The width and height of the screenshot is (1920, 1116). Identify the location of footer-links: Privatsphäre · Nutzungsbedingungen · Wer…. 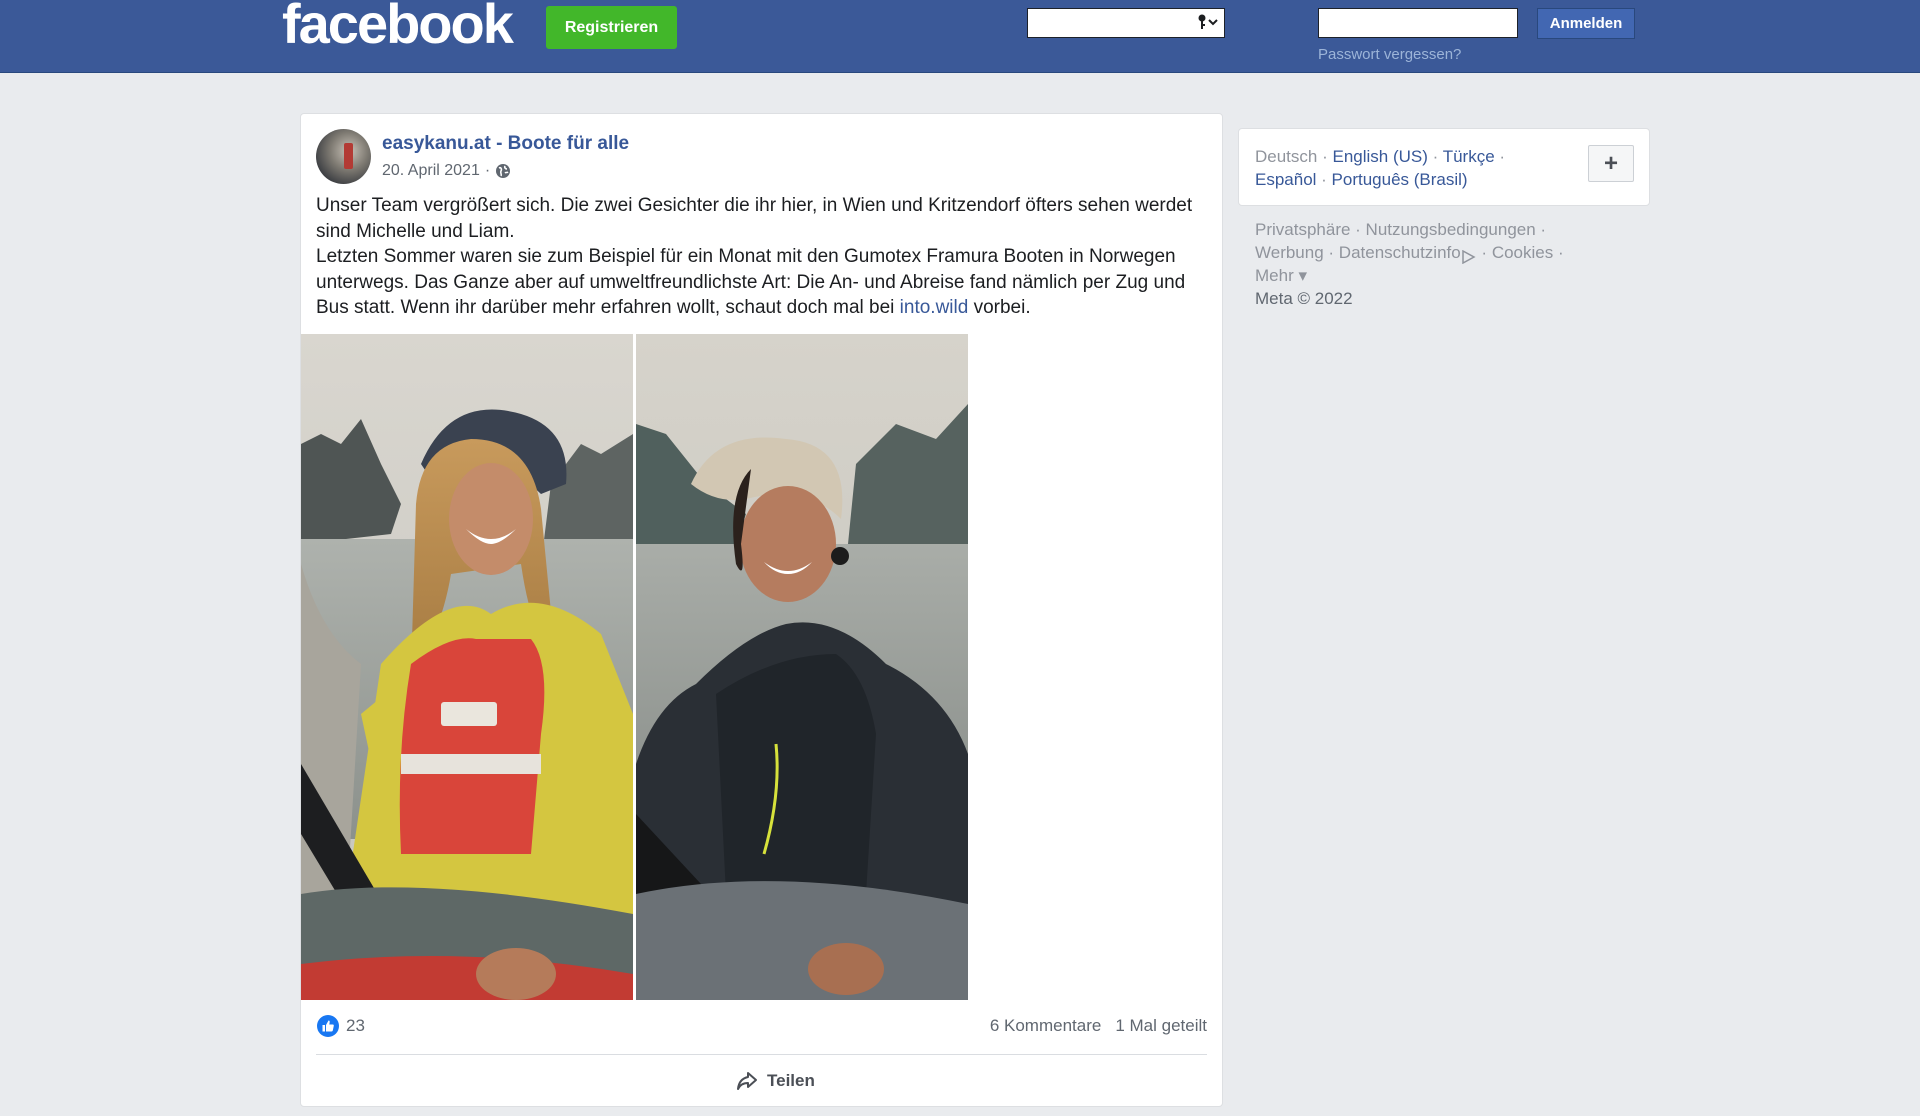
(1409, 264).